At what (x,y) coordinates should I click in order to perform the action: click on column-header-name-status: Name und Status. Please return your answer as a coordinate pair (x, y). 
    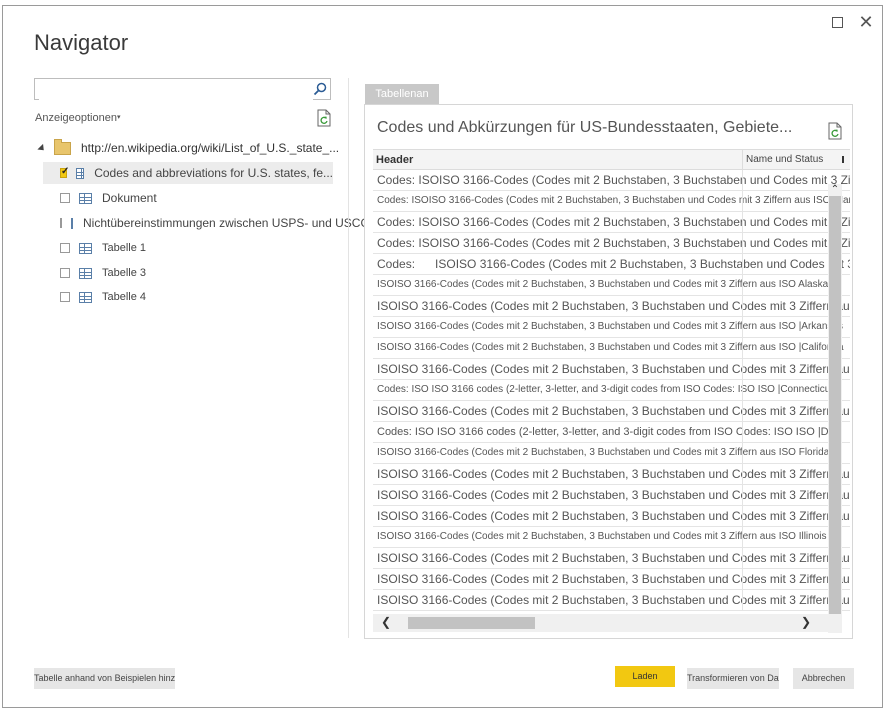
    Looking at the image, I should click on (796, 160).